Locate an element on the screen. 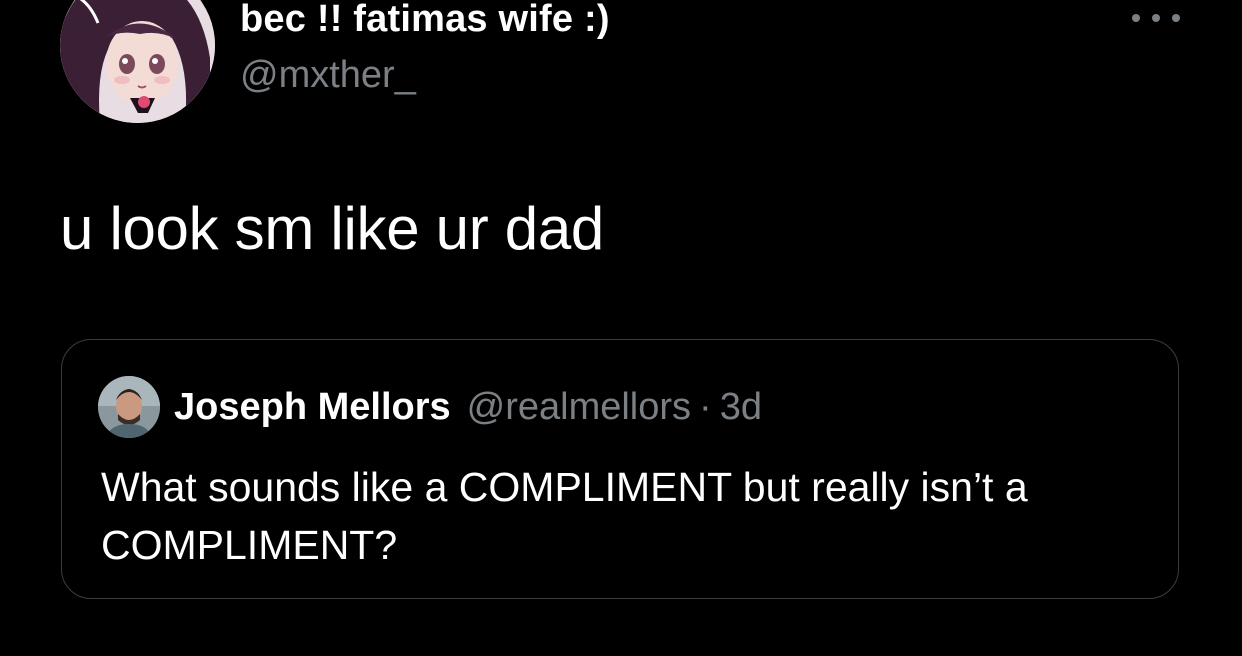 This screenshot has height=656, width=1242. author-avatar is located at coordinates (137, 61).